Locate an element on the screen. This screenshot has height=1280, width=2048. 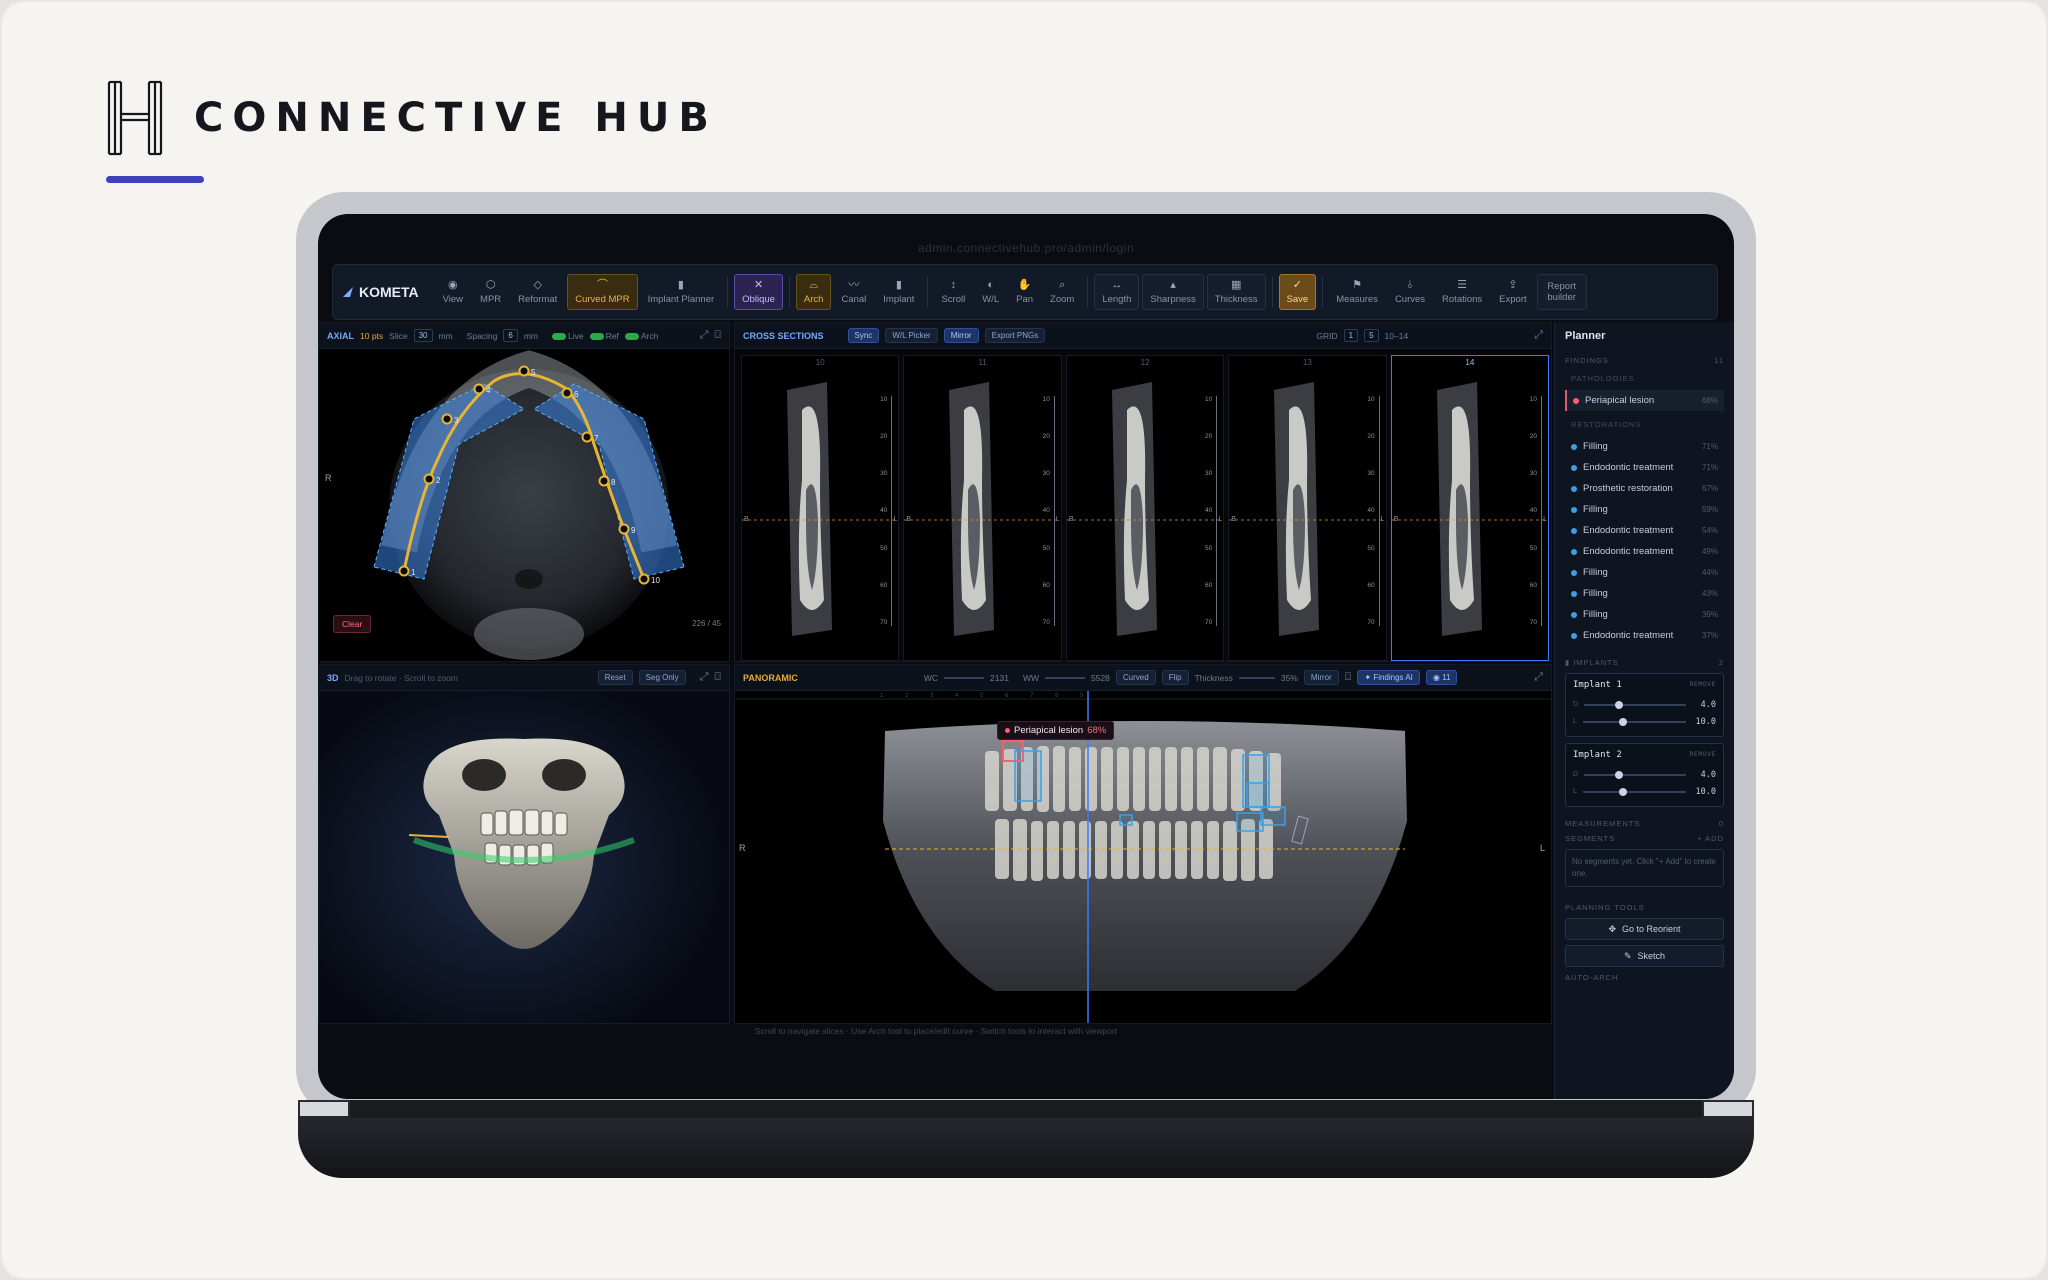
clear-button: Clear is located at coordinates (352, 624).